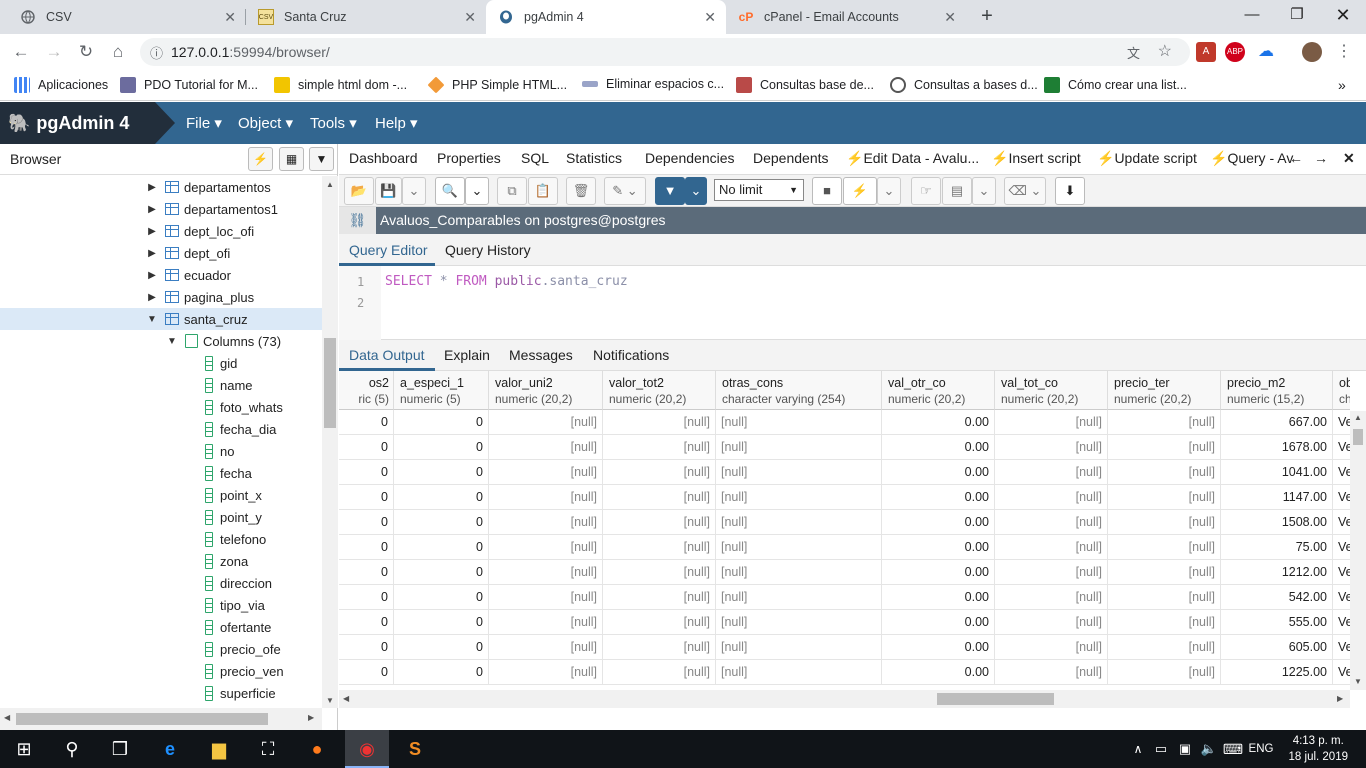  I want to click on menu-tools: Tools ▾, so click(333, 123).